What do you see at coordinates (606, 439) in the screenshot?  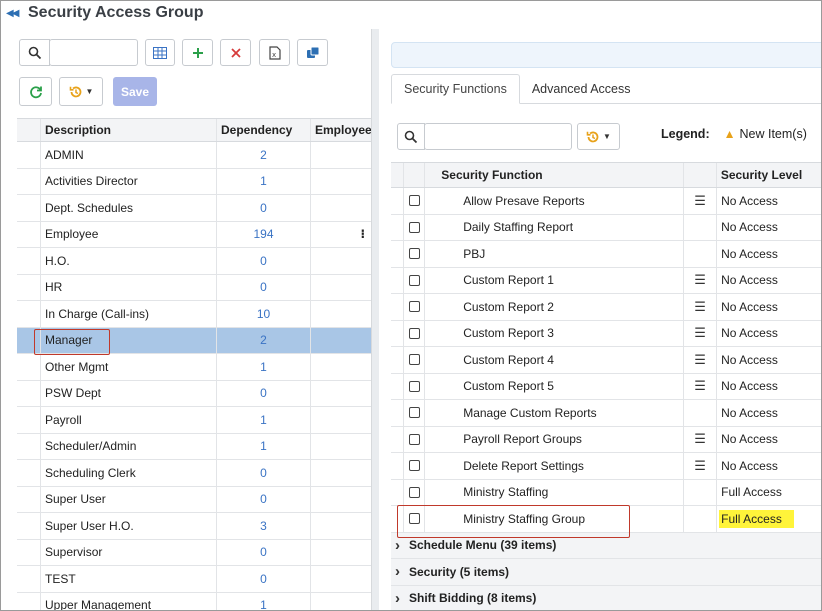 I see `table-row: Payroll Report Groups ☰ No Access` at bounding box center [606, 439].